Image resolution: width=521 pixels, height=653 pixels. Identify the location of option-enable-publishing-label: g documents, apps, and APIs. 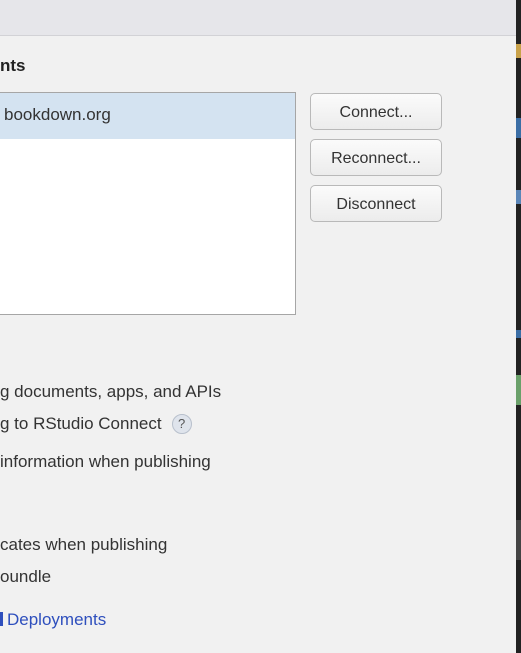
(111, 391).